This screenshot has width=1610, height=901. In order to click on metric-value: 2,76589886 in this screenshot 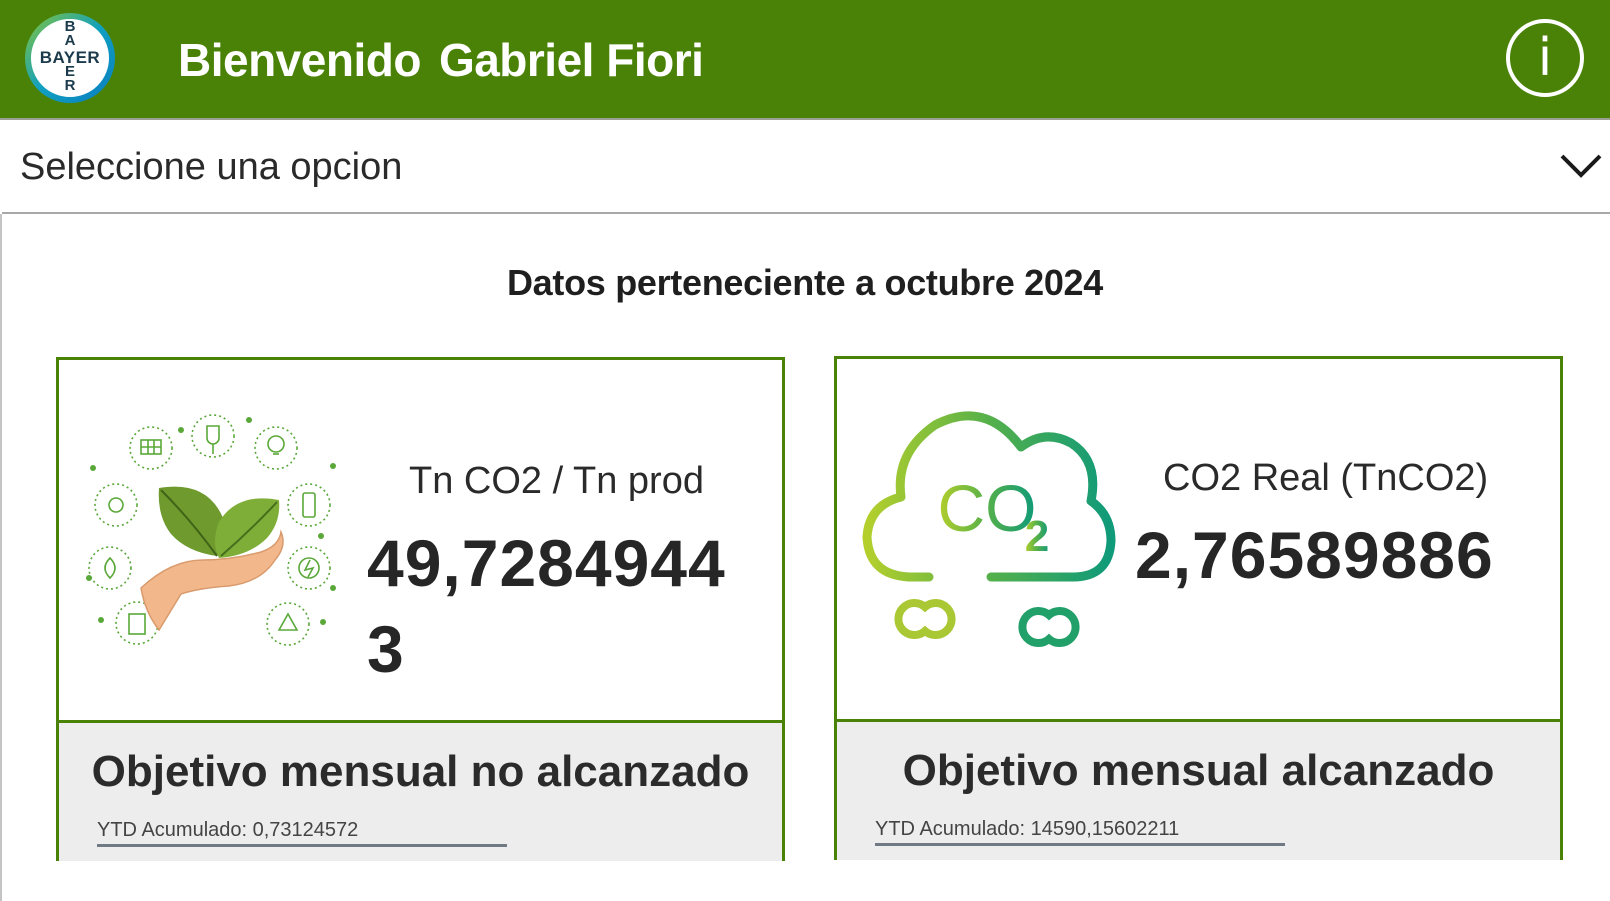, I will do `click(1314, 555)`.